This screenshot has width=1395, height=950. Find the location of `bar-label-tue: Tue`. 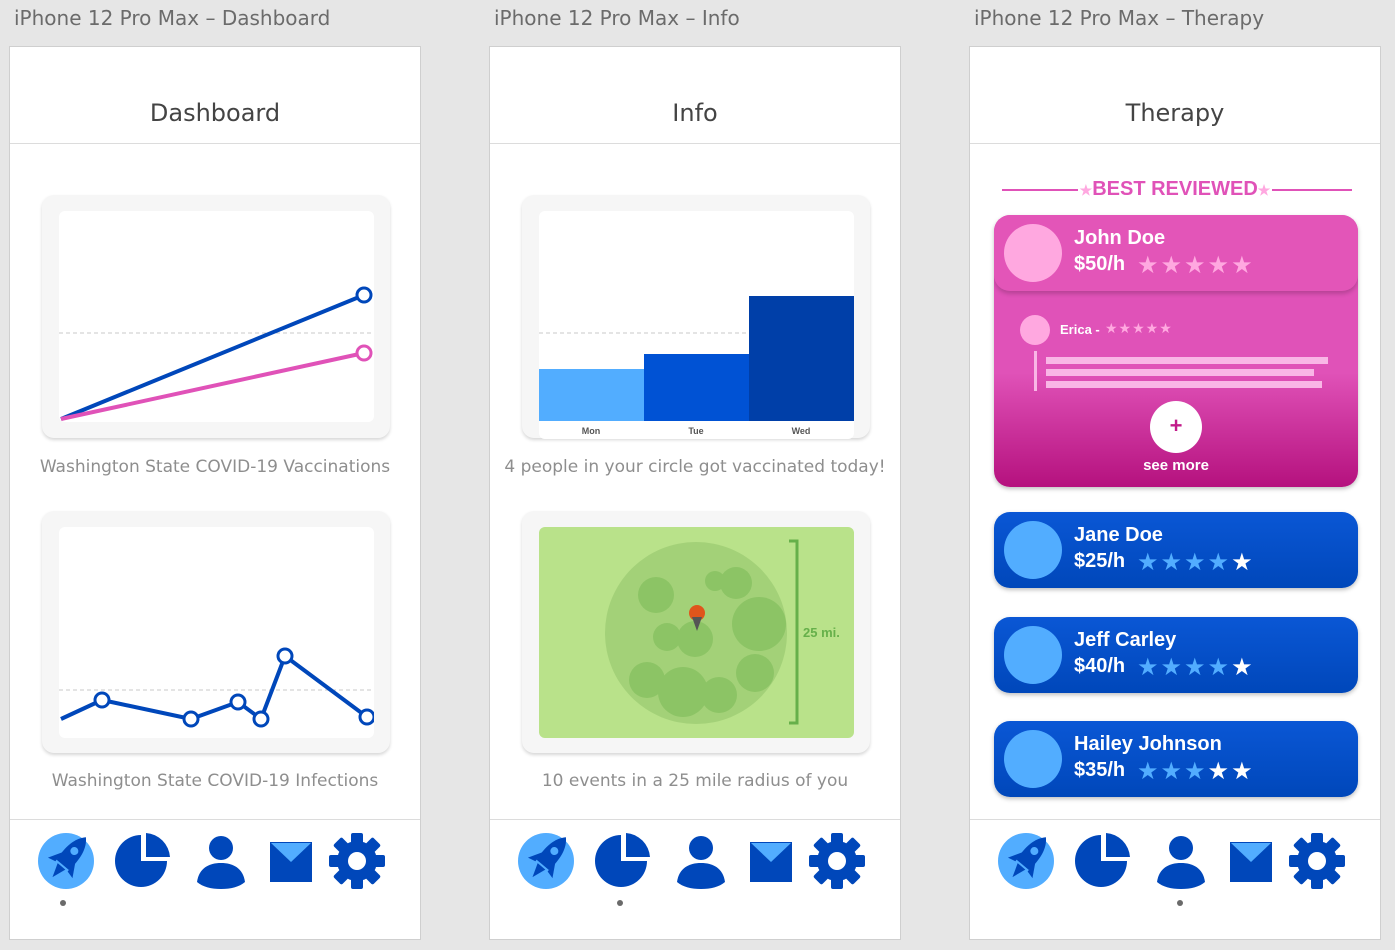

bar-label-tue: Tue is located at coordinates (696, 431).